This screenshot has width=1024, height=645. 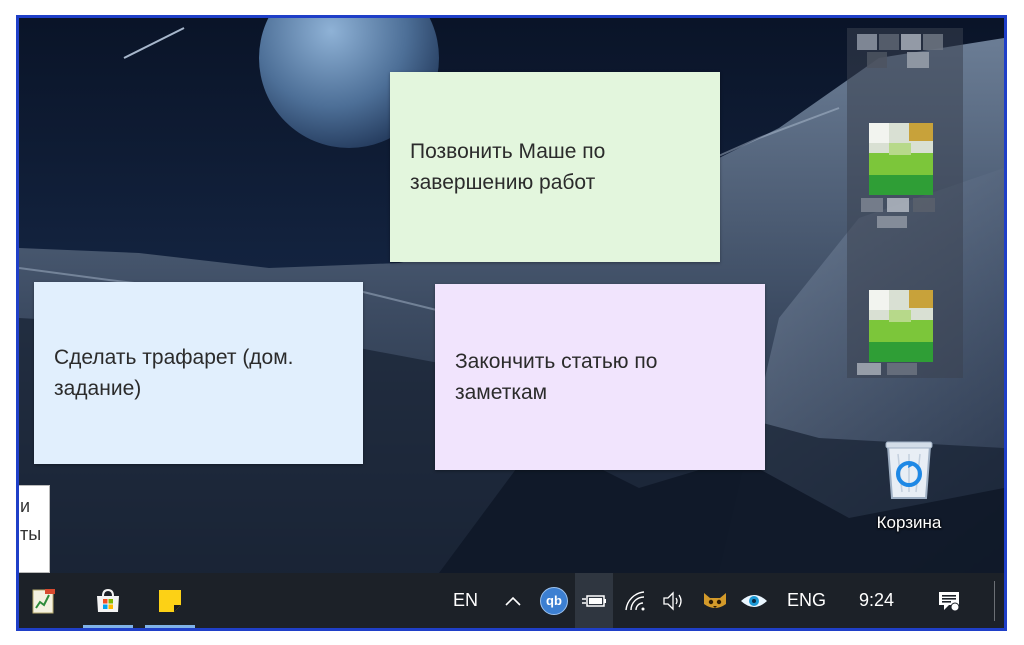 I want to click on qbittorrent-tray-button: qb, so click(x=554, y=600).